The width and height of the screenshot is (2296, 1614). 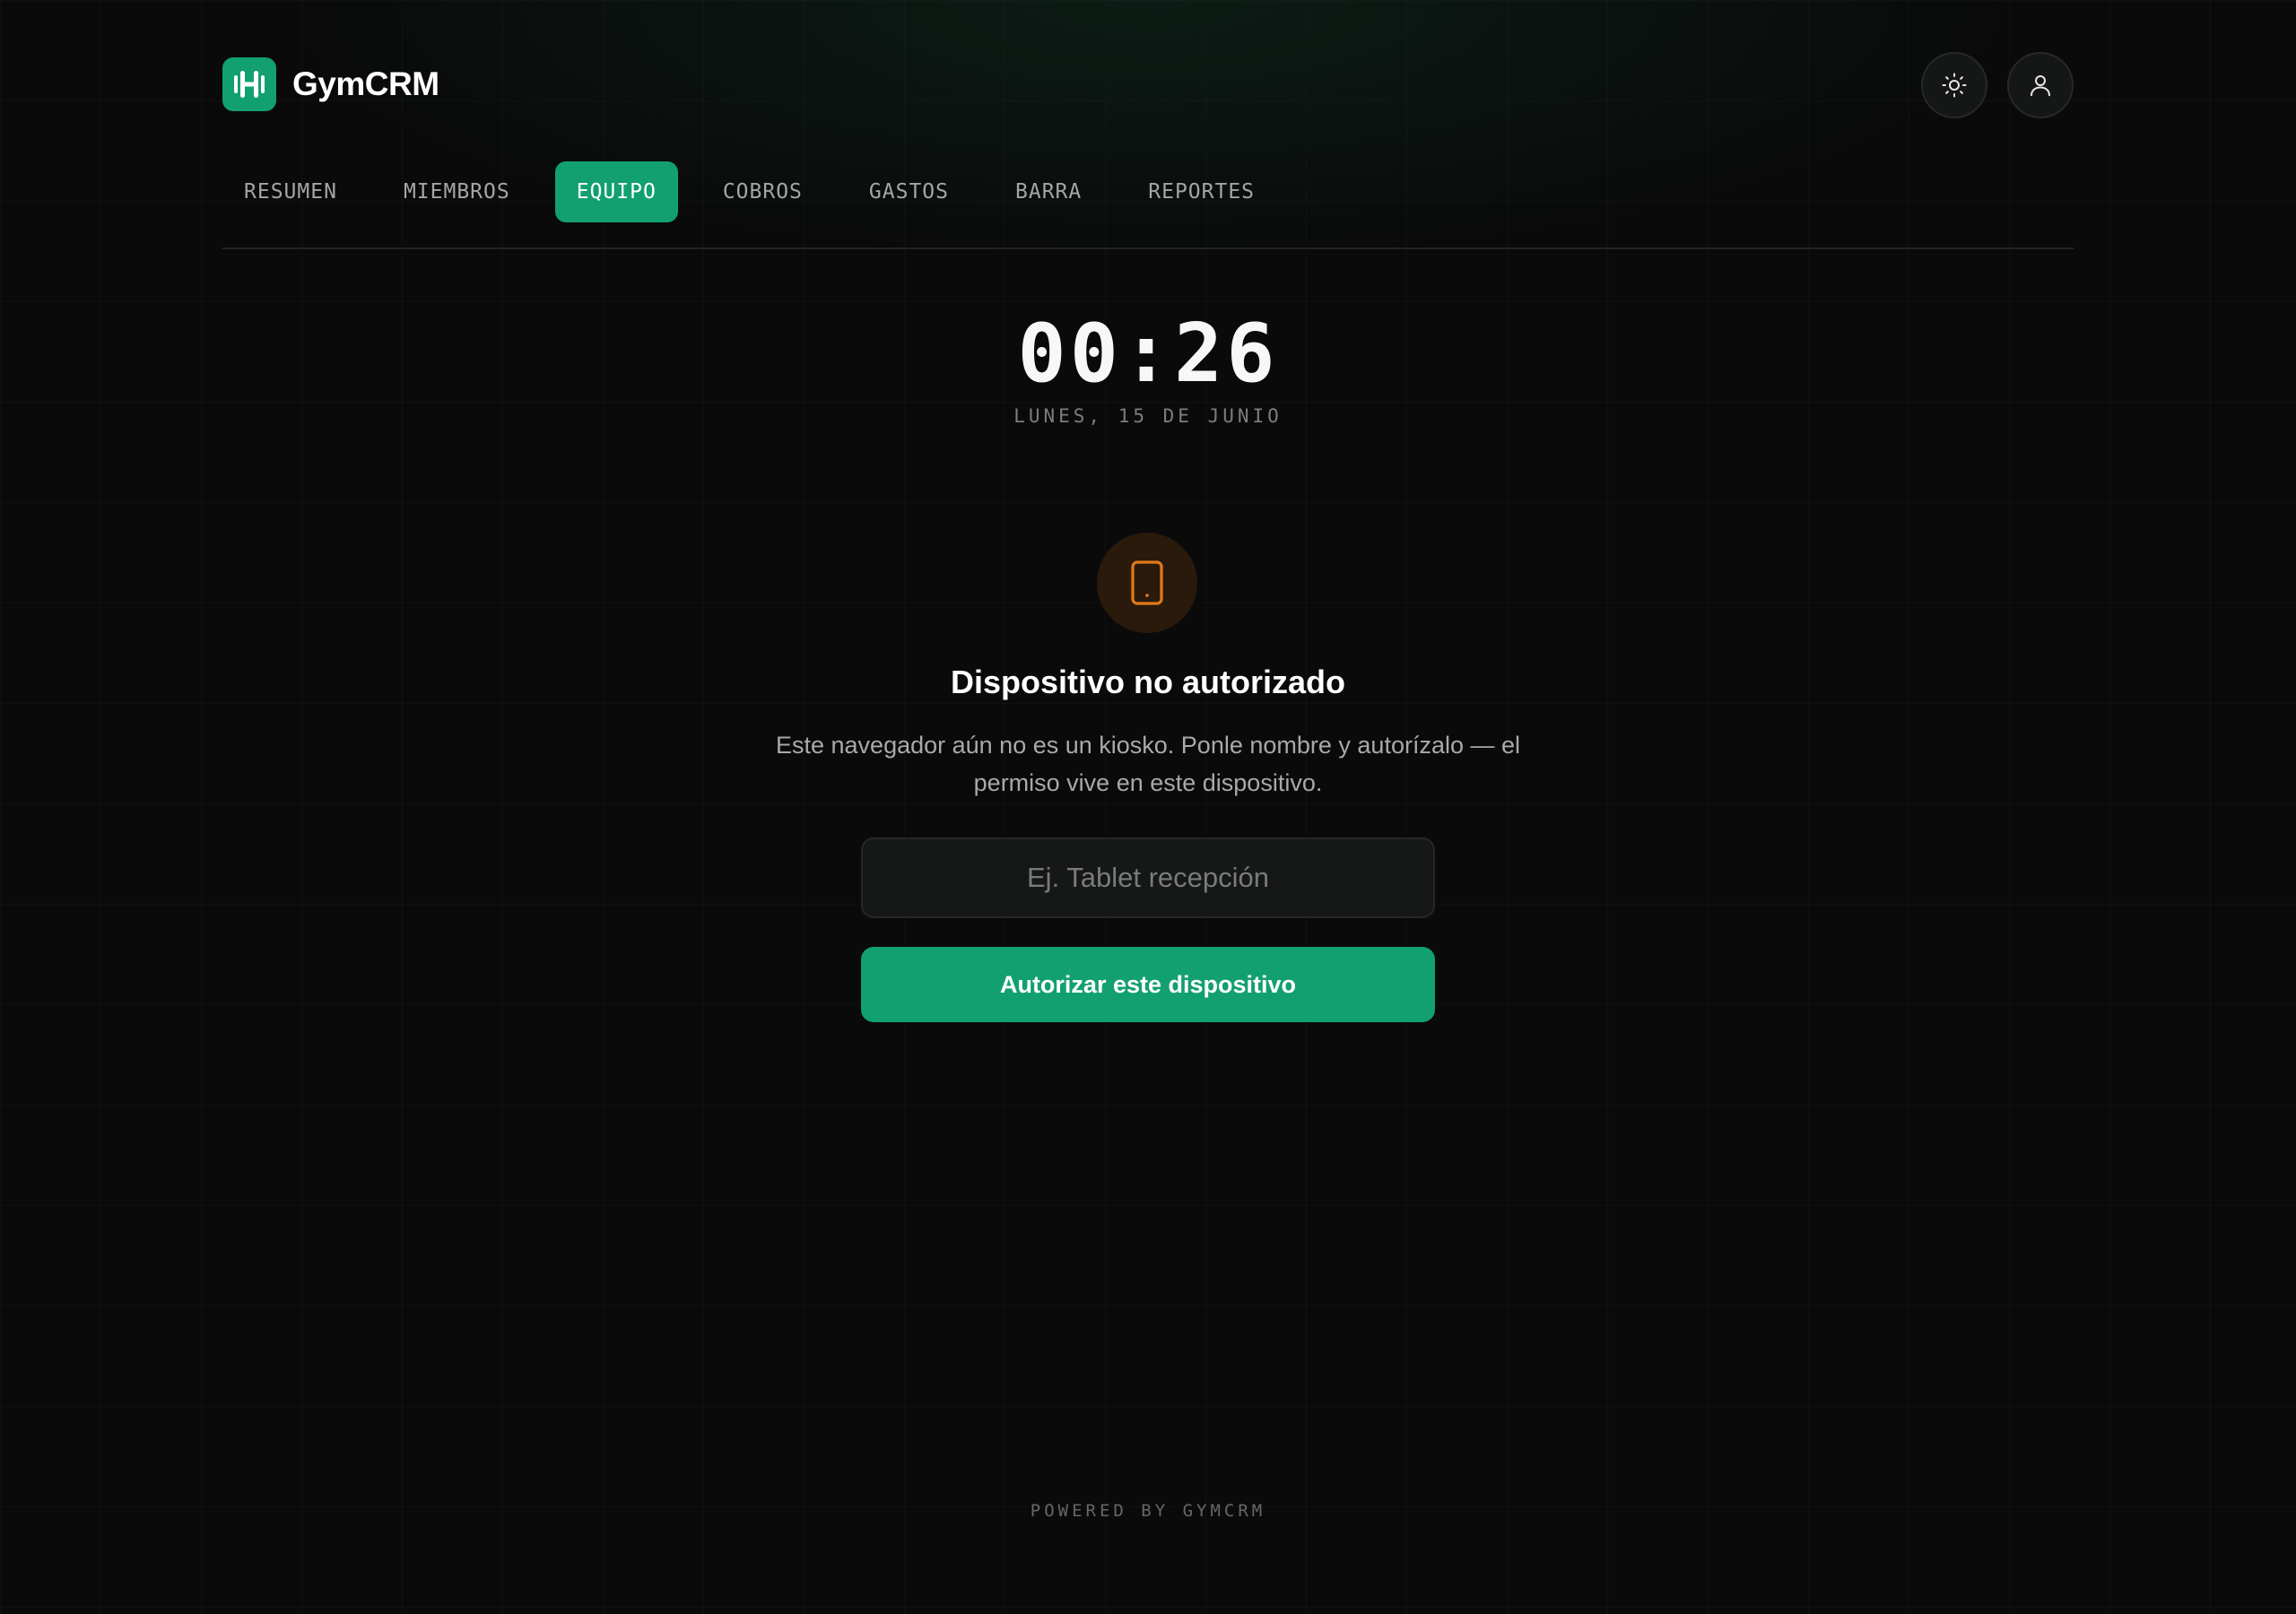 I want to click on tab-equipo: EQUIPO, so click(x=616, y=191).